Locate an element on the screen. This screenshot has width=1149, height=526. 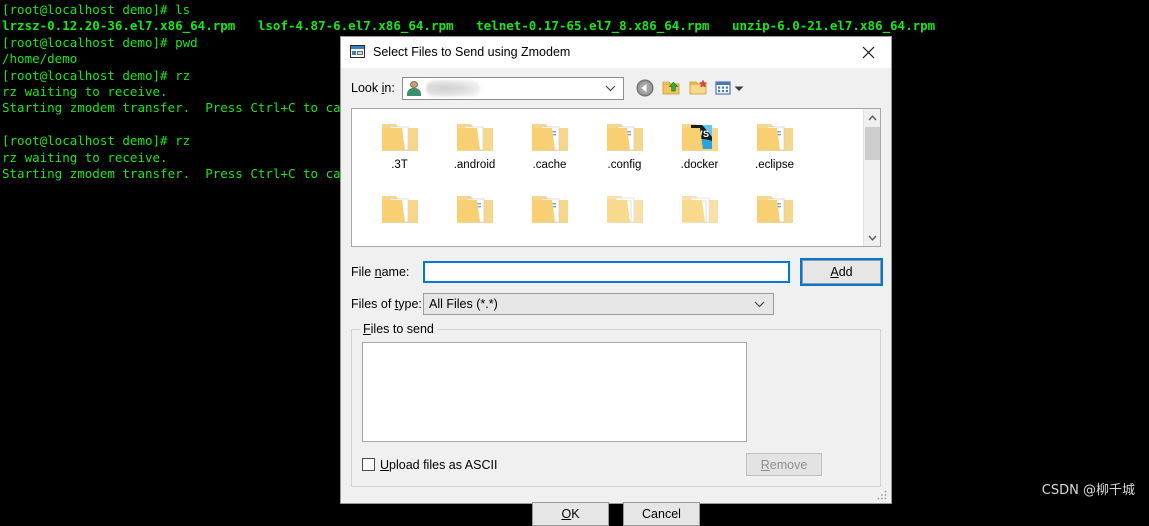
dialog-footer: OK Cancel is located at coordinates (616, 514).